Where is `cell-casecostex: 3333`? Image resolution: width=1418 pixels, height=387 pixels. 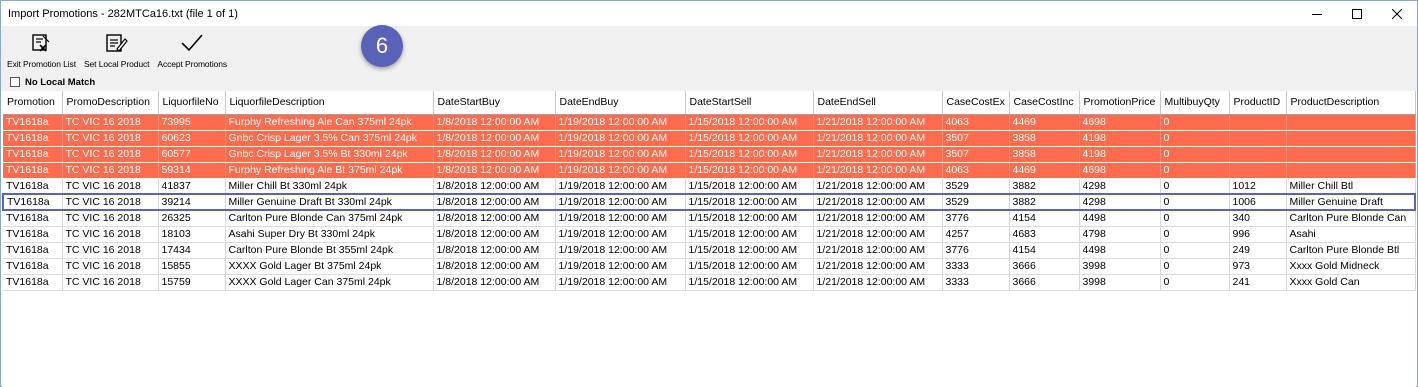 cell-casecostex: 3333 is located at coordinates (976, 282).